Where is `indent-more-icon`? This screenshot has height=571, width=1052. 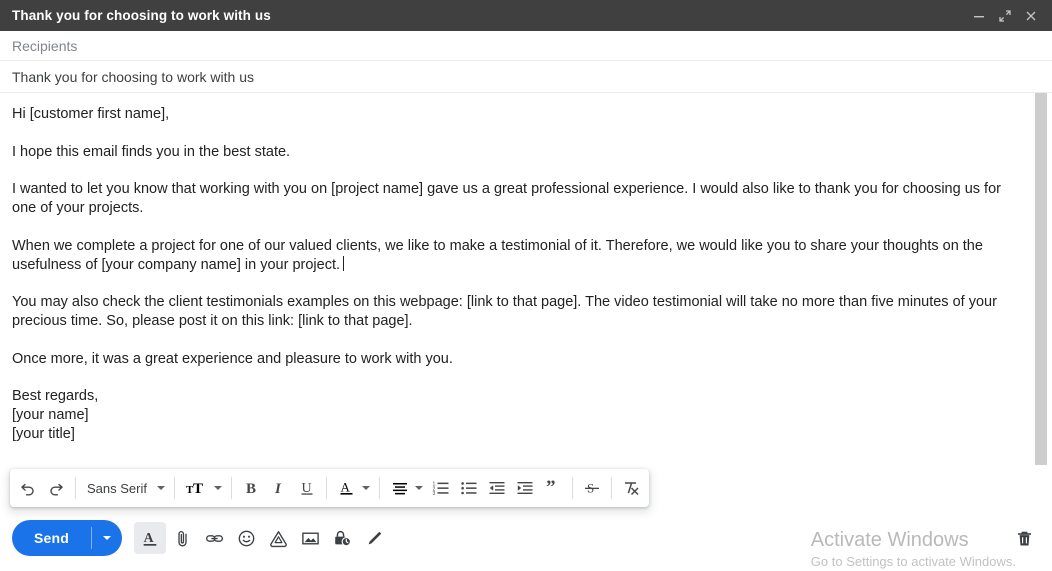 indent-more-icon is located at coordinates (525, 488).